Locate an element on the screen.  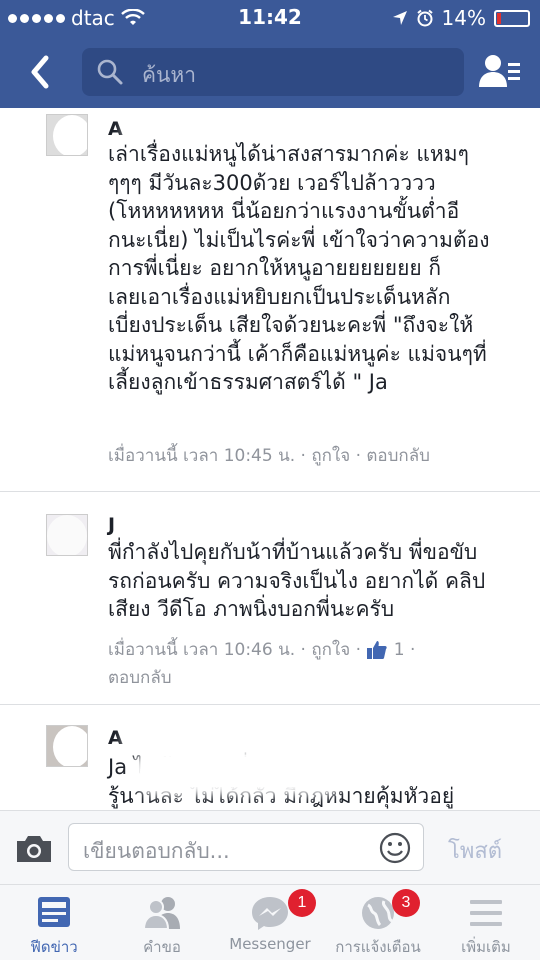
top-navigation-bar: ค้นหา is located at coordinates (270, 72).